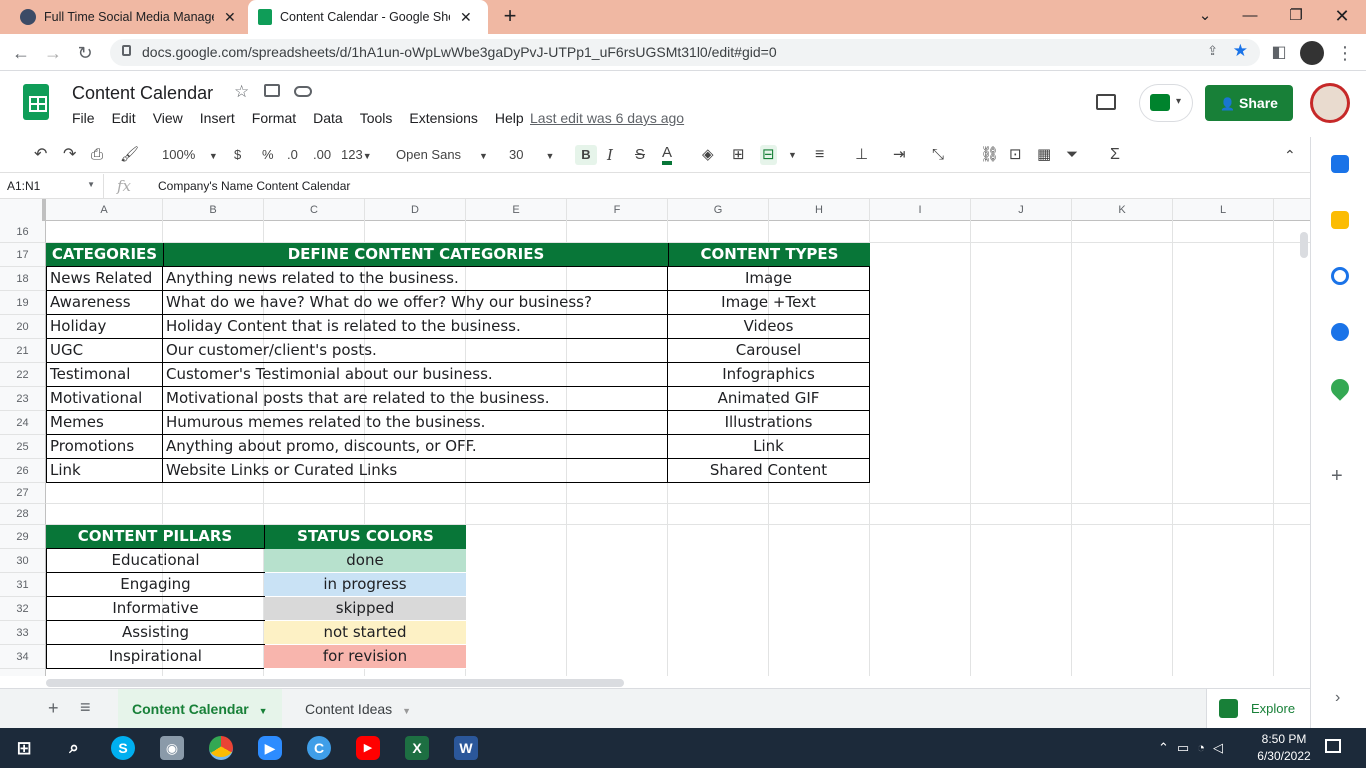 This screenshot has width=1366, height=768. What do you see at coordinates (52, 186) in the screenshot?
I see `name-box: A1:N1 ▼` at bounding box center [52, 186].